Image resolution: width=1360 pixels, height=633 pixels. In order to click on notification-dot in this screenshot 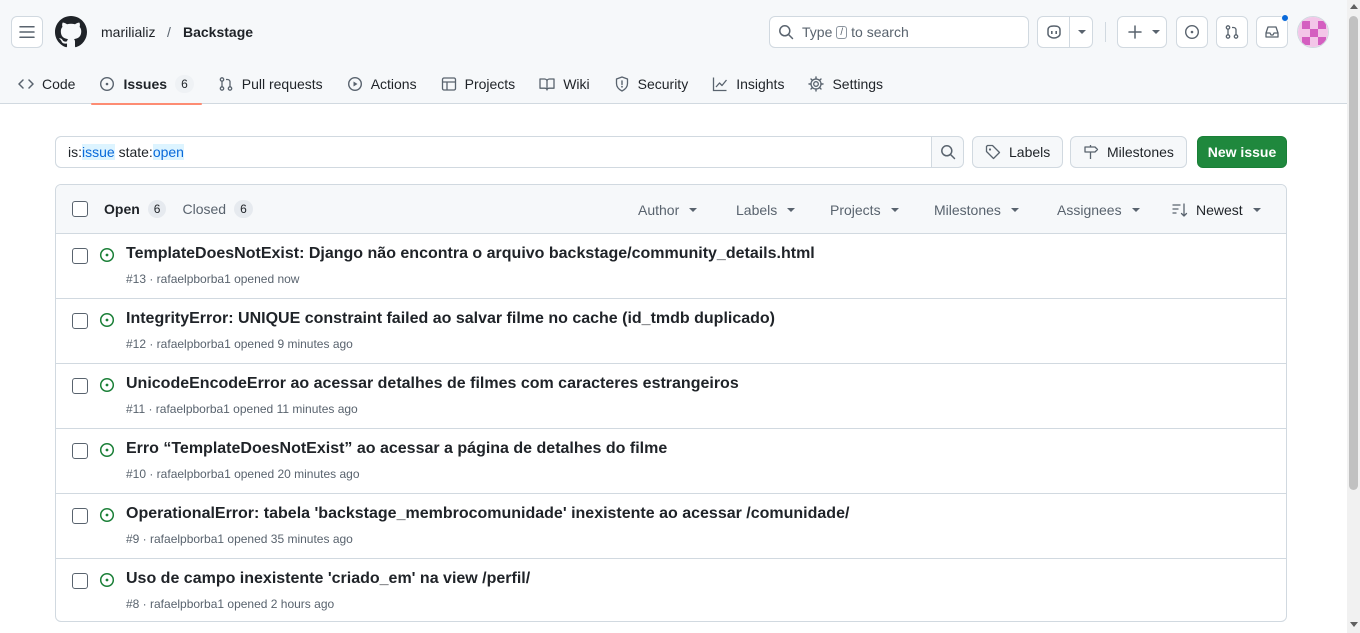, I will do `click(1285, 18)`.